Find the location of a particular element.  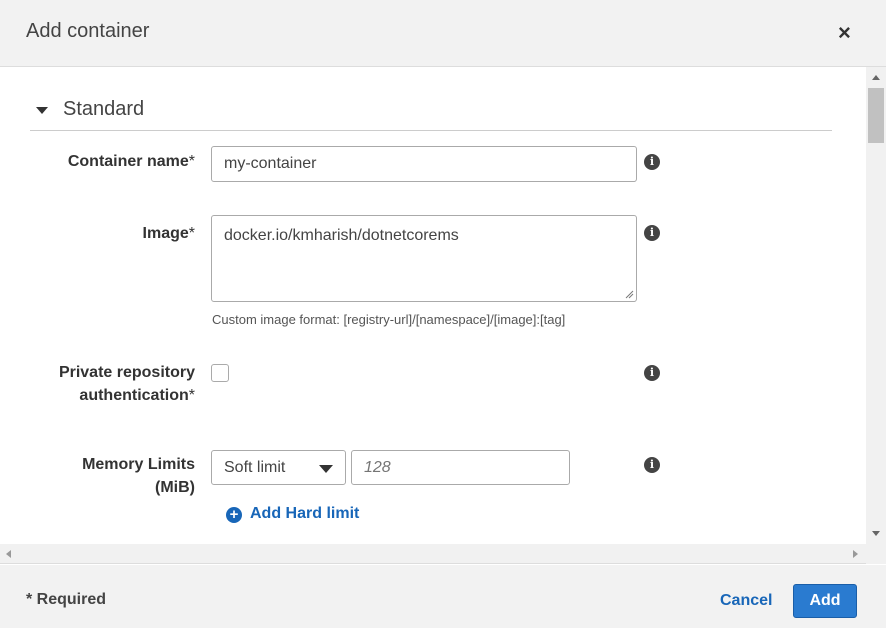

memory-limit-type-select: Soft limit is located at coordinates (278, 467).